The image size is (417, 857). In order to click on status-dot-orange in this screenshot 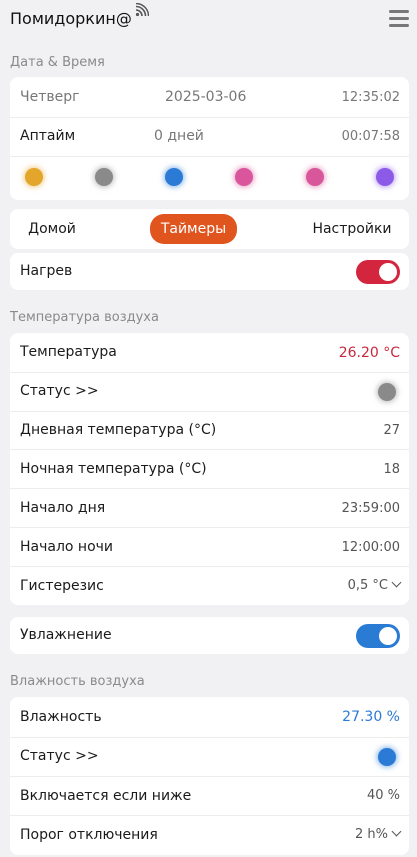, I will do `click(34, 177)`.